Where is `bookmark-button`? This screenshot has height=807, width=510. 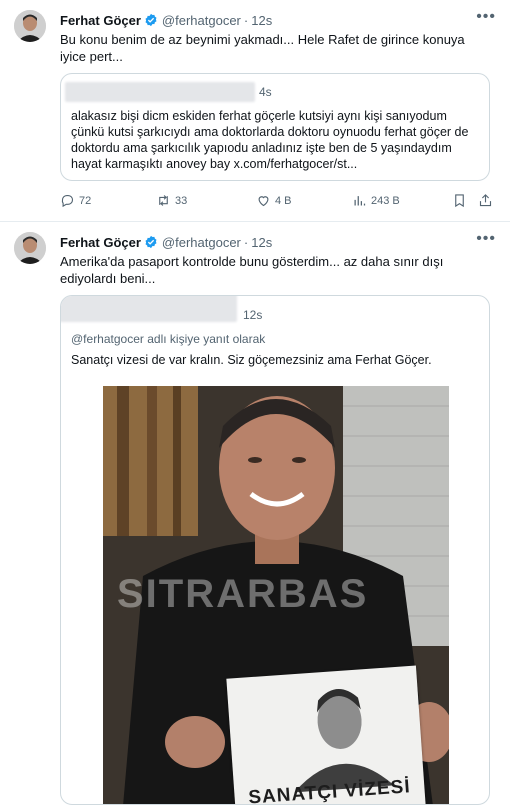 bookmark-button is located at coordinates (461, 200).